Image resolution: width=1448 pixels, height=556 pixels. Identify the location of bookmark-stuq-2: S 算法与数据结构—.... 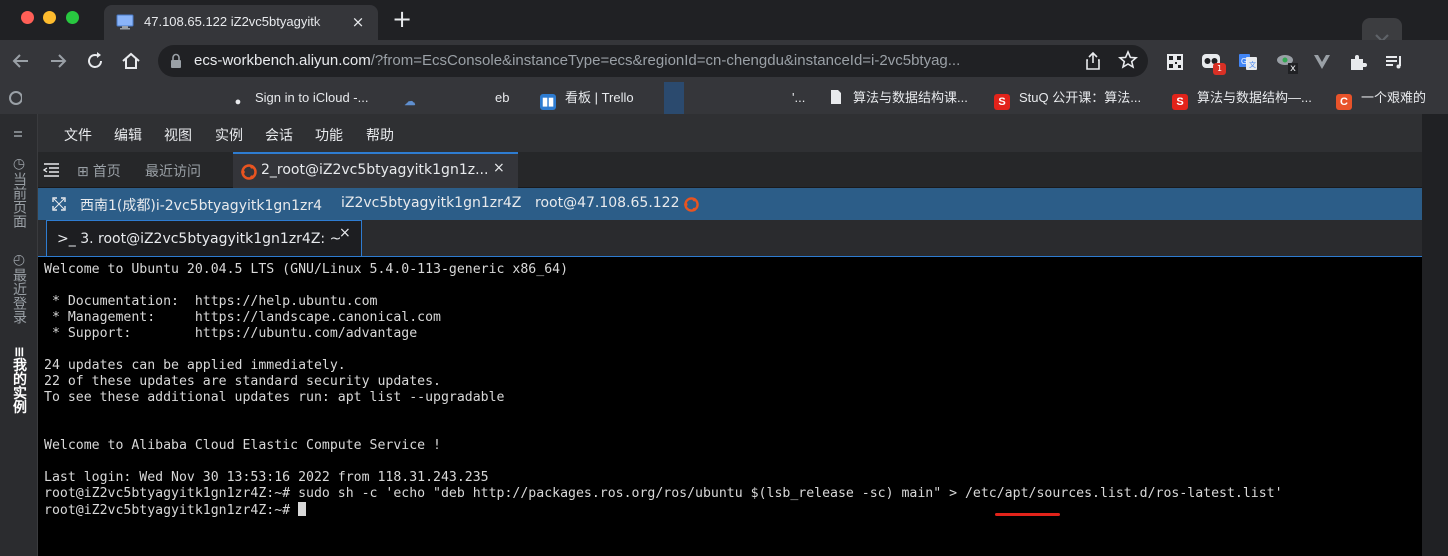
(1242, 99).